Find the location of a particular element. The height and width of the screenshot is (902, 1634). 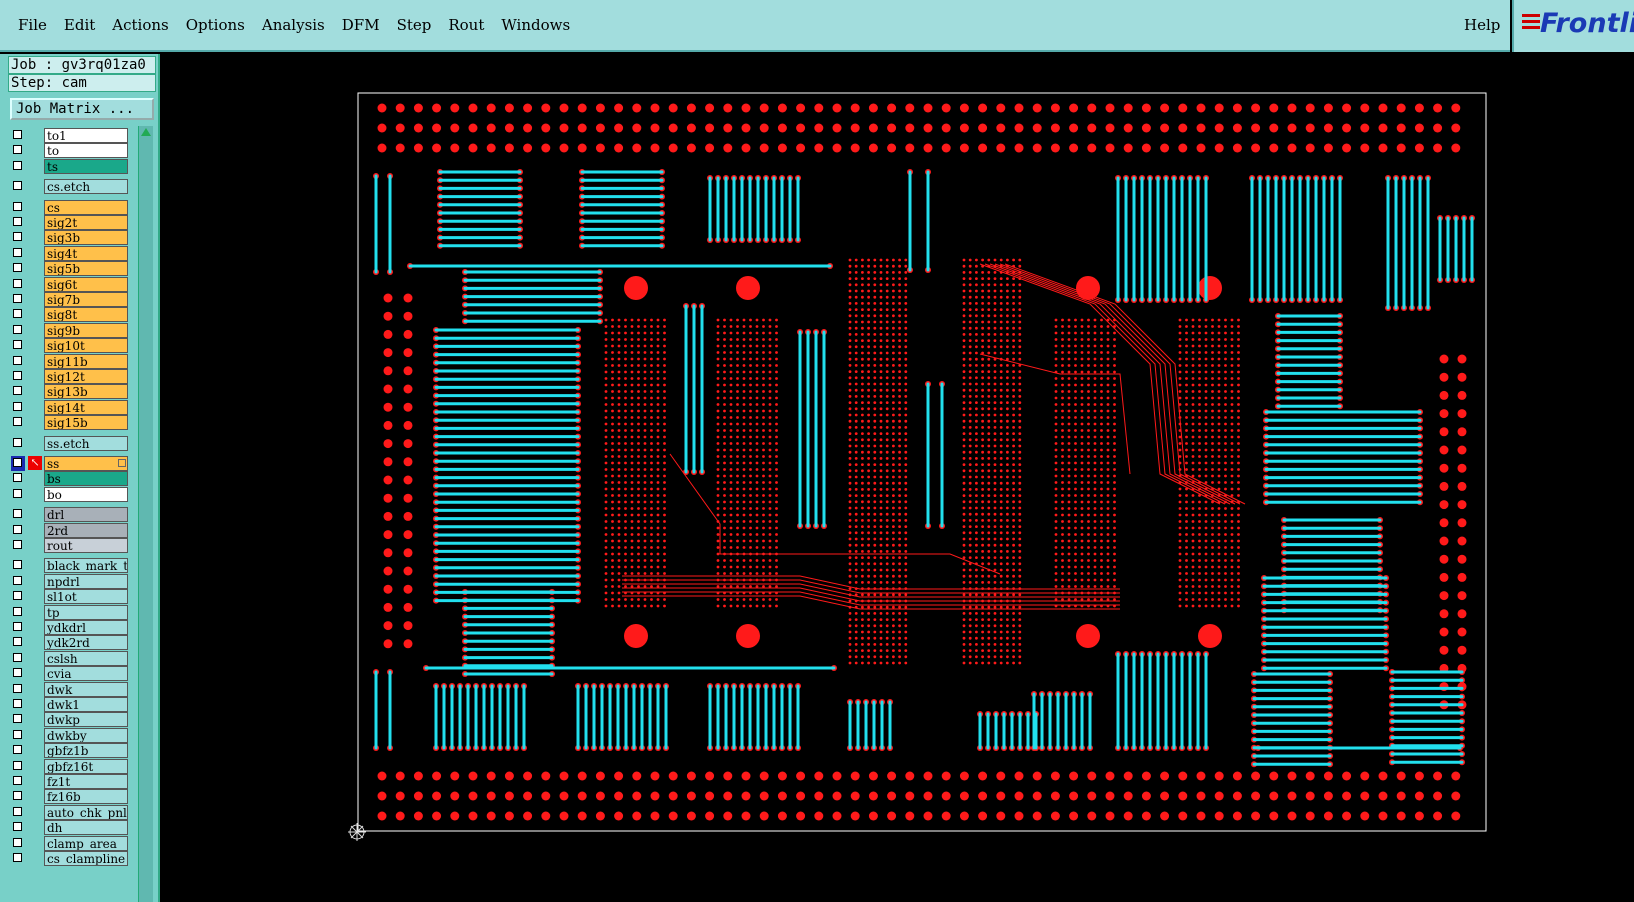

layer-row-ts: ts is located at coordinates (69, 166).